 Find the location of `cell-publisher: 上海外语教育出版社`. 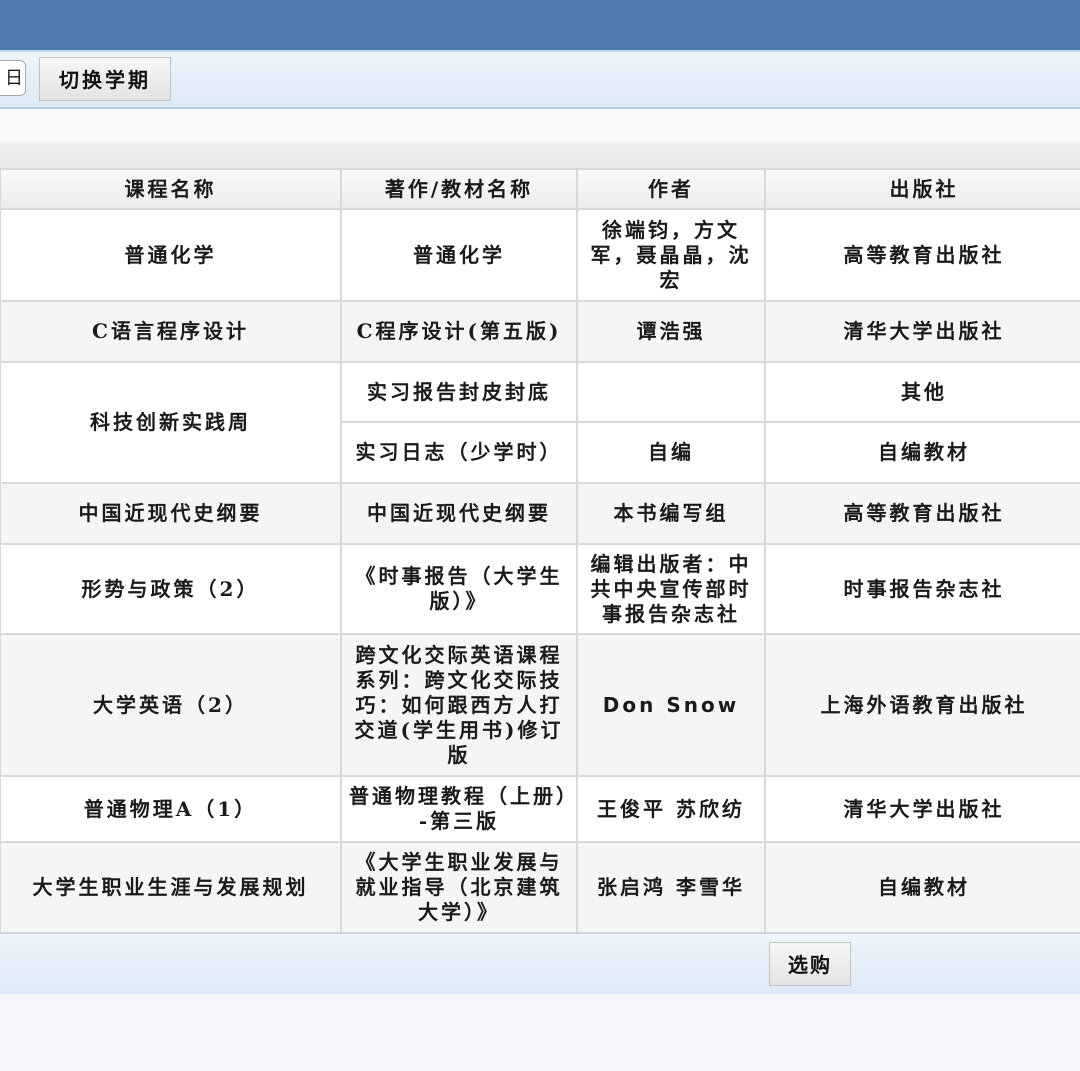

cell-publisher: 上海外语教育出版社 is located at coordinates (922, 705).